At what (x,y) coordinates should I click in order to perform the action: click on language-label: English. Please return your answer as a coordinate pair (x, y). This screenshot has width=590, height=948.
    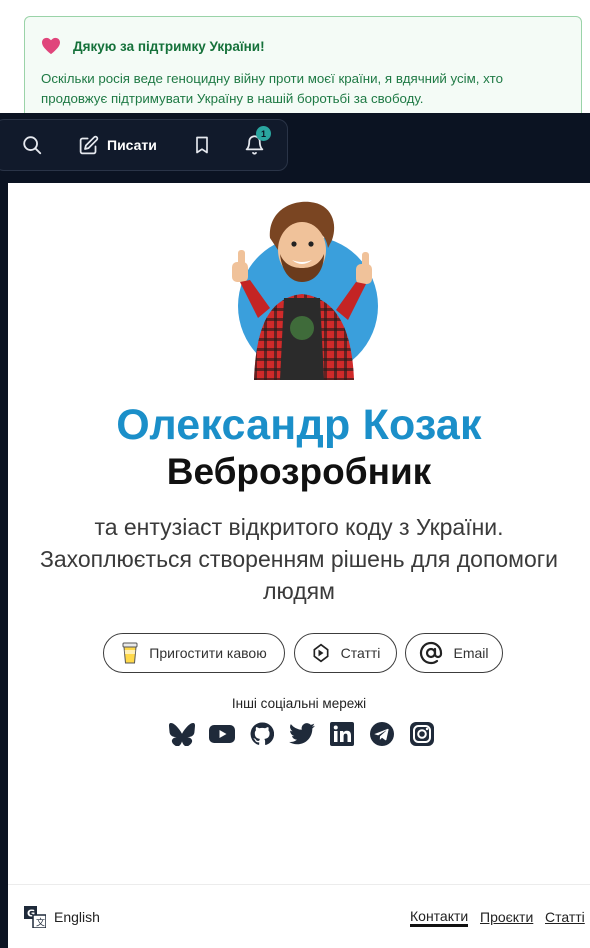
    Looking at the image, I should click on (77, 917).